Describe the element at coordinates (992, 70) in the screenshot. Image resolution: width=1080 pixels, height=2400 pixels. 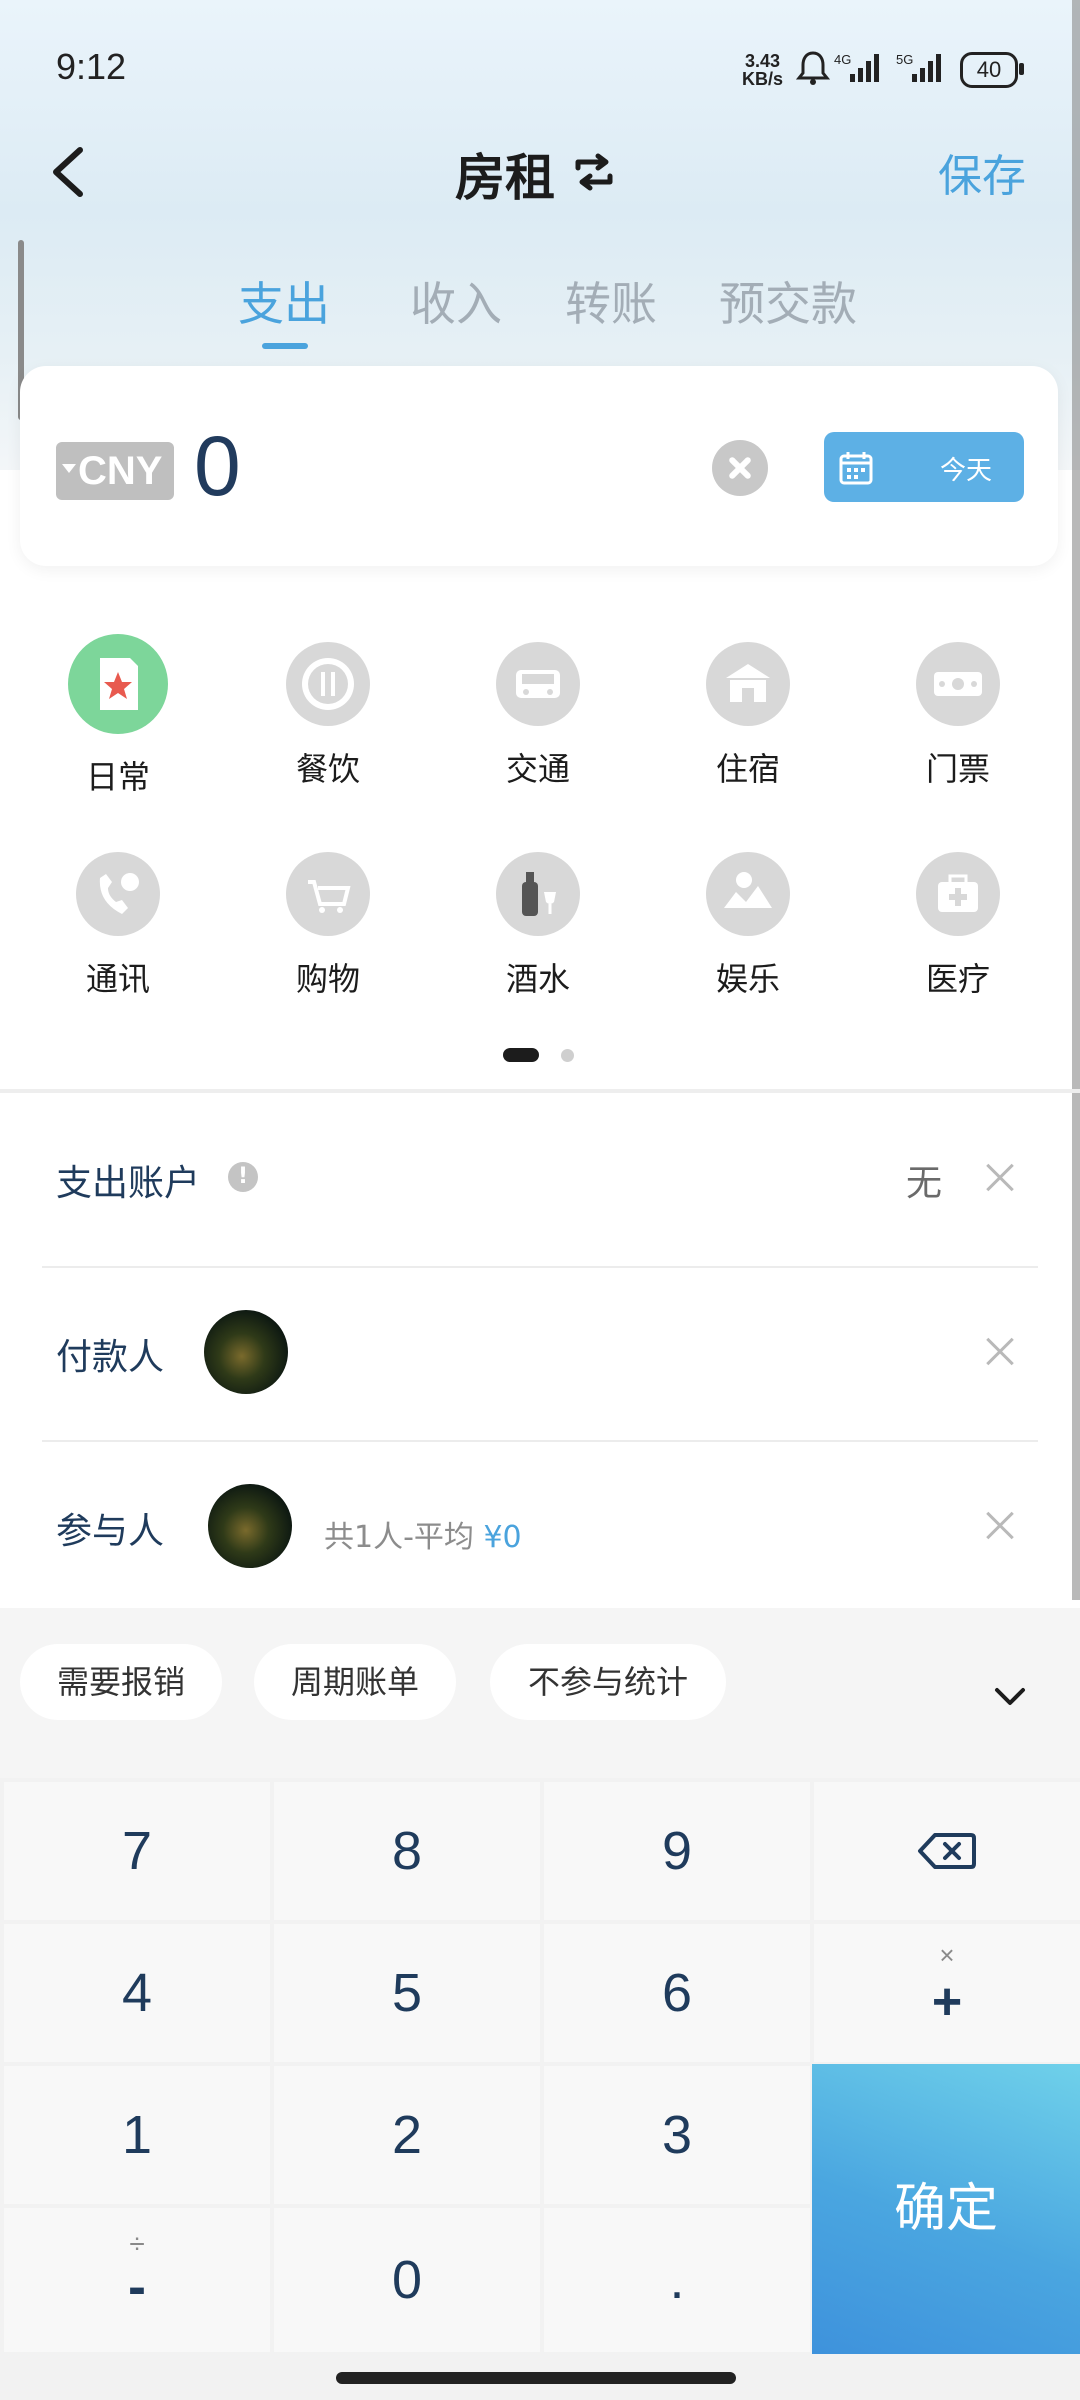
I see `battery-indicator: 40` at that location.